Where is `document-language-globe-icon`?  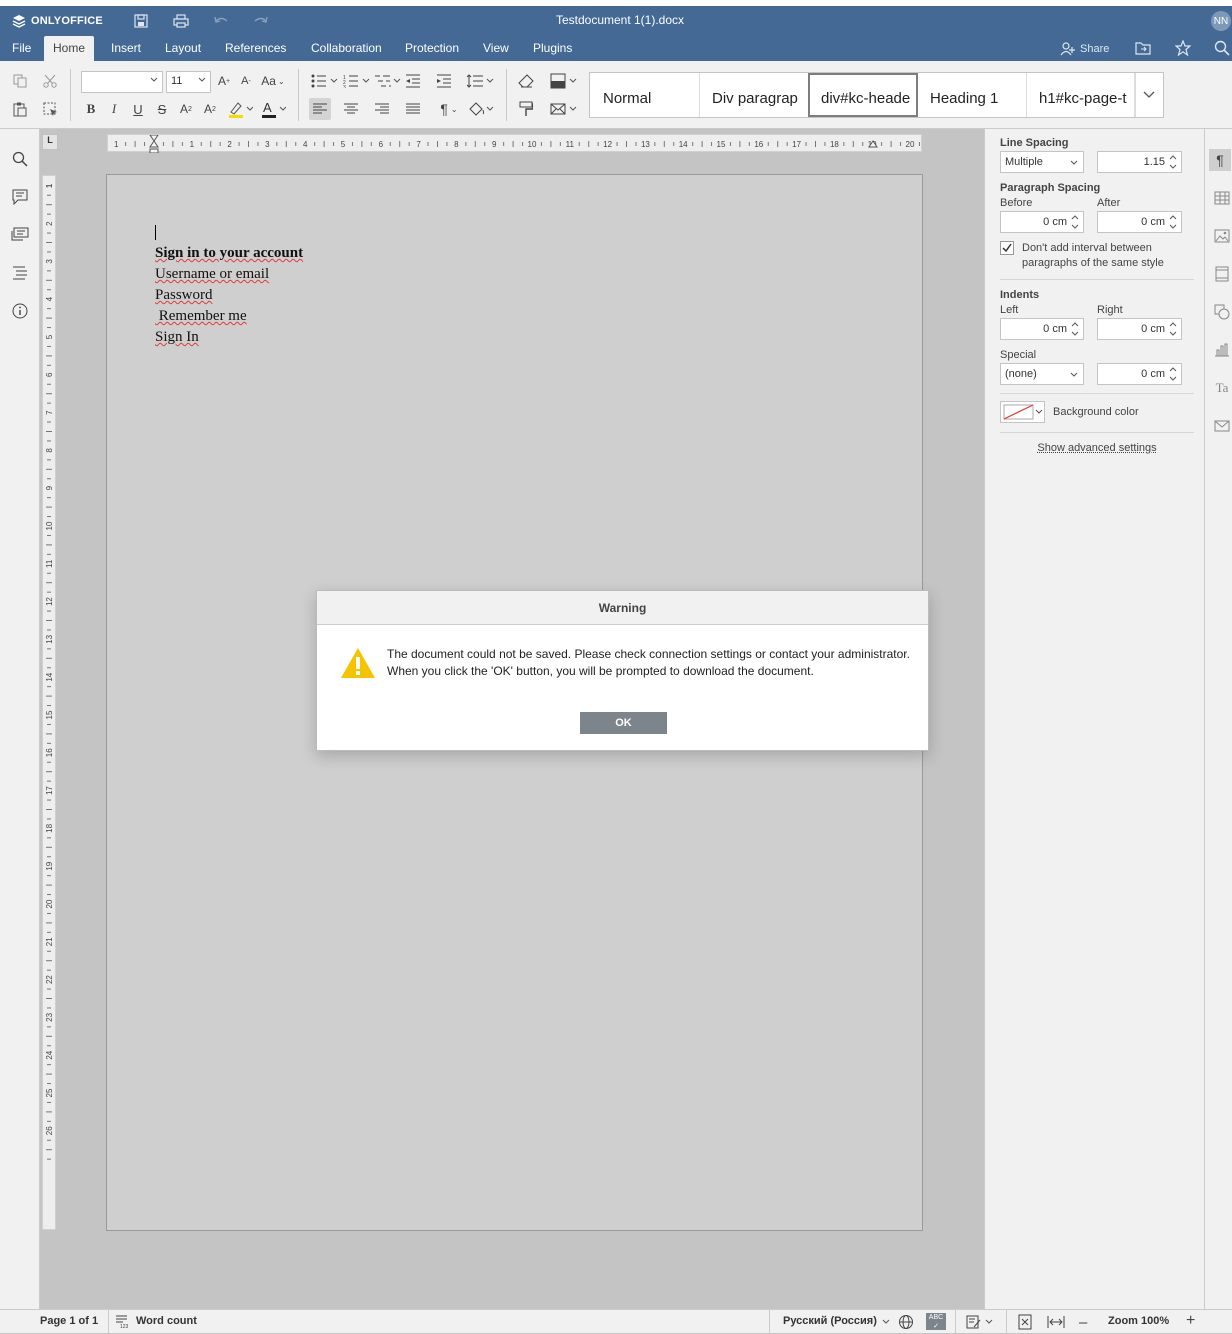
document-language-globe-icon is located at coordinates (906, 1323).